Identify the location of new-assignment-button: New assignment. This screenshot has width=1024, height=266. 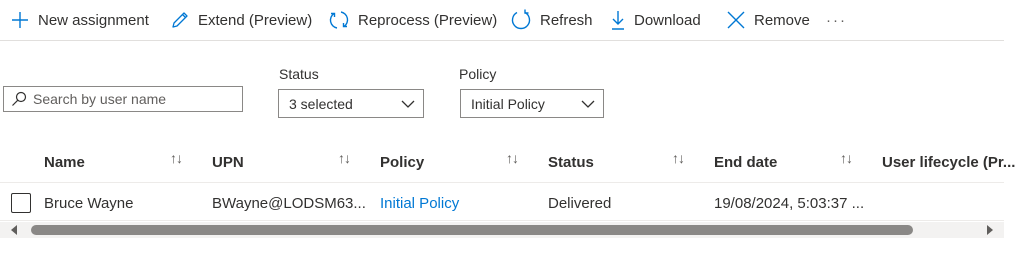
(79, 20).